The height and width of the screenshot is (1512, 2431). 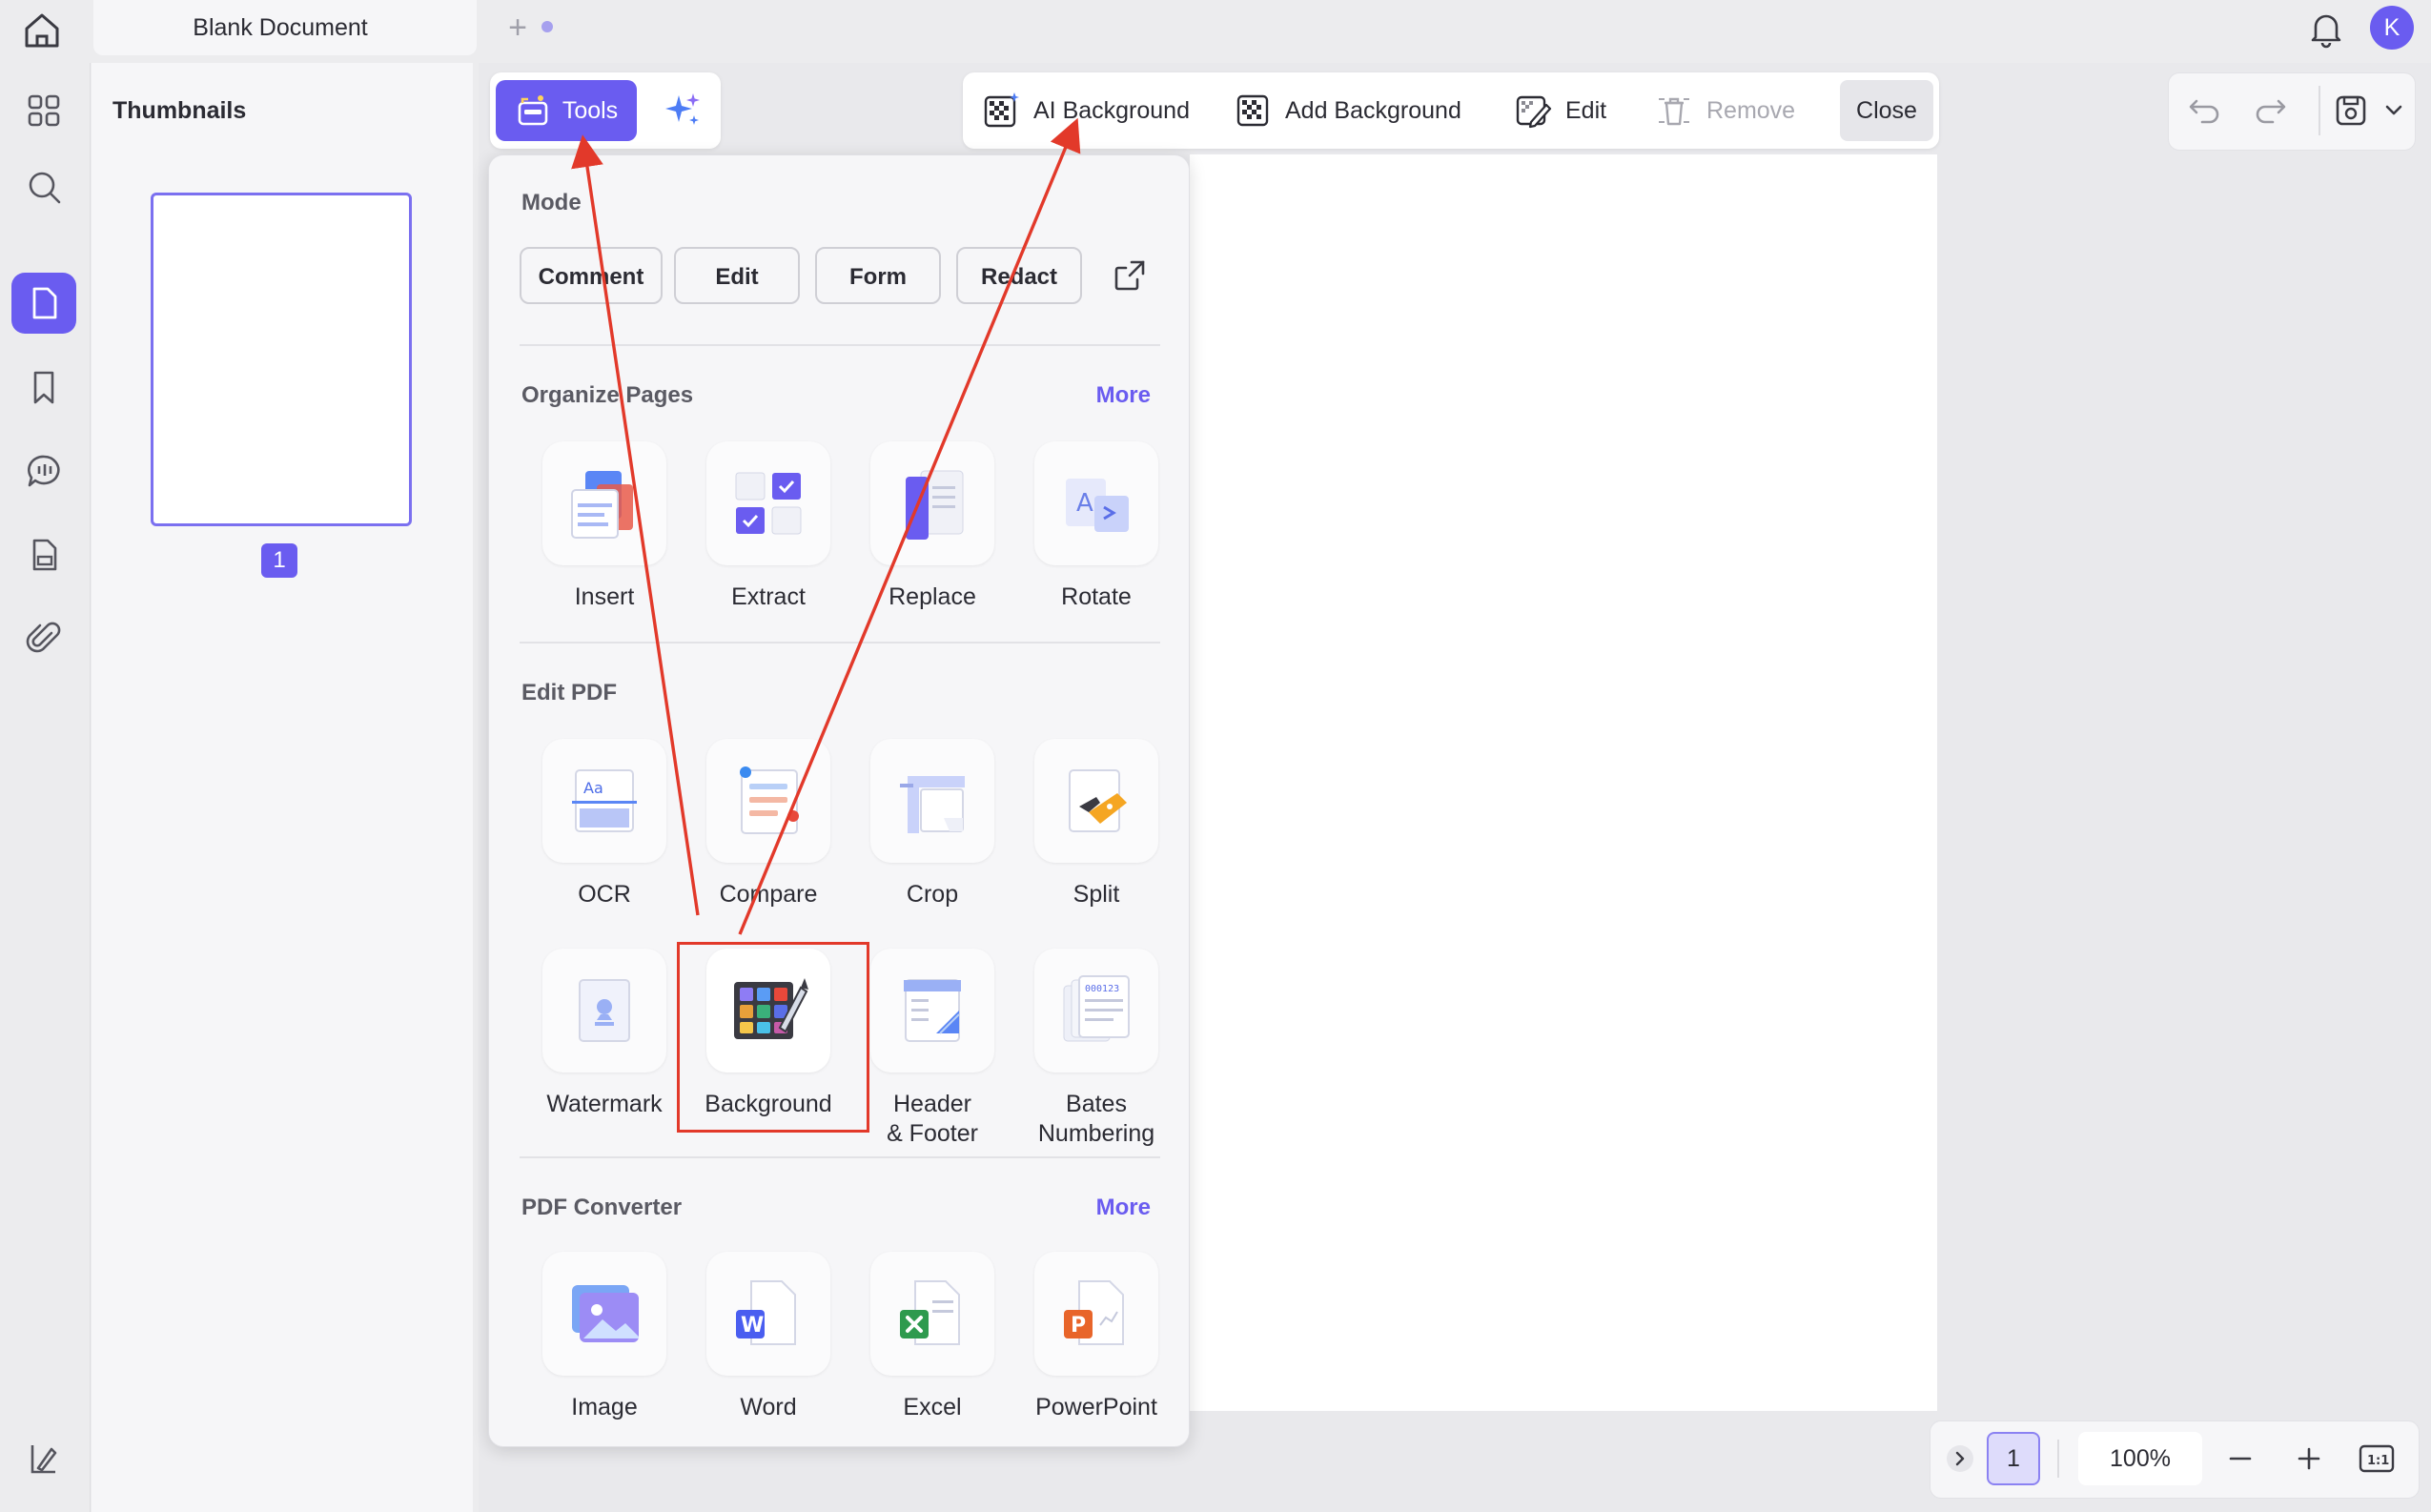 What do you see at coordinates (43, 303) in the screenshot?
I see `pages-icon` at bounding box center [43, 303].